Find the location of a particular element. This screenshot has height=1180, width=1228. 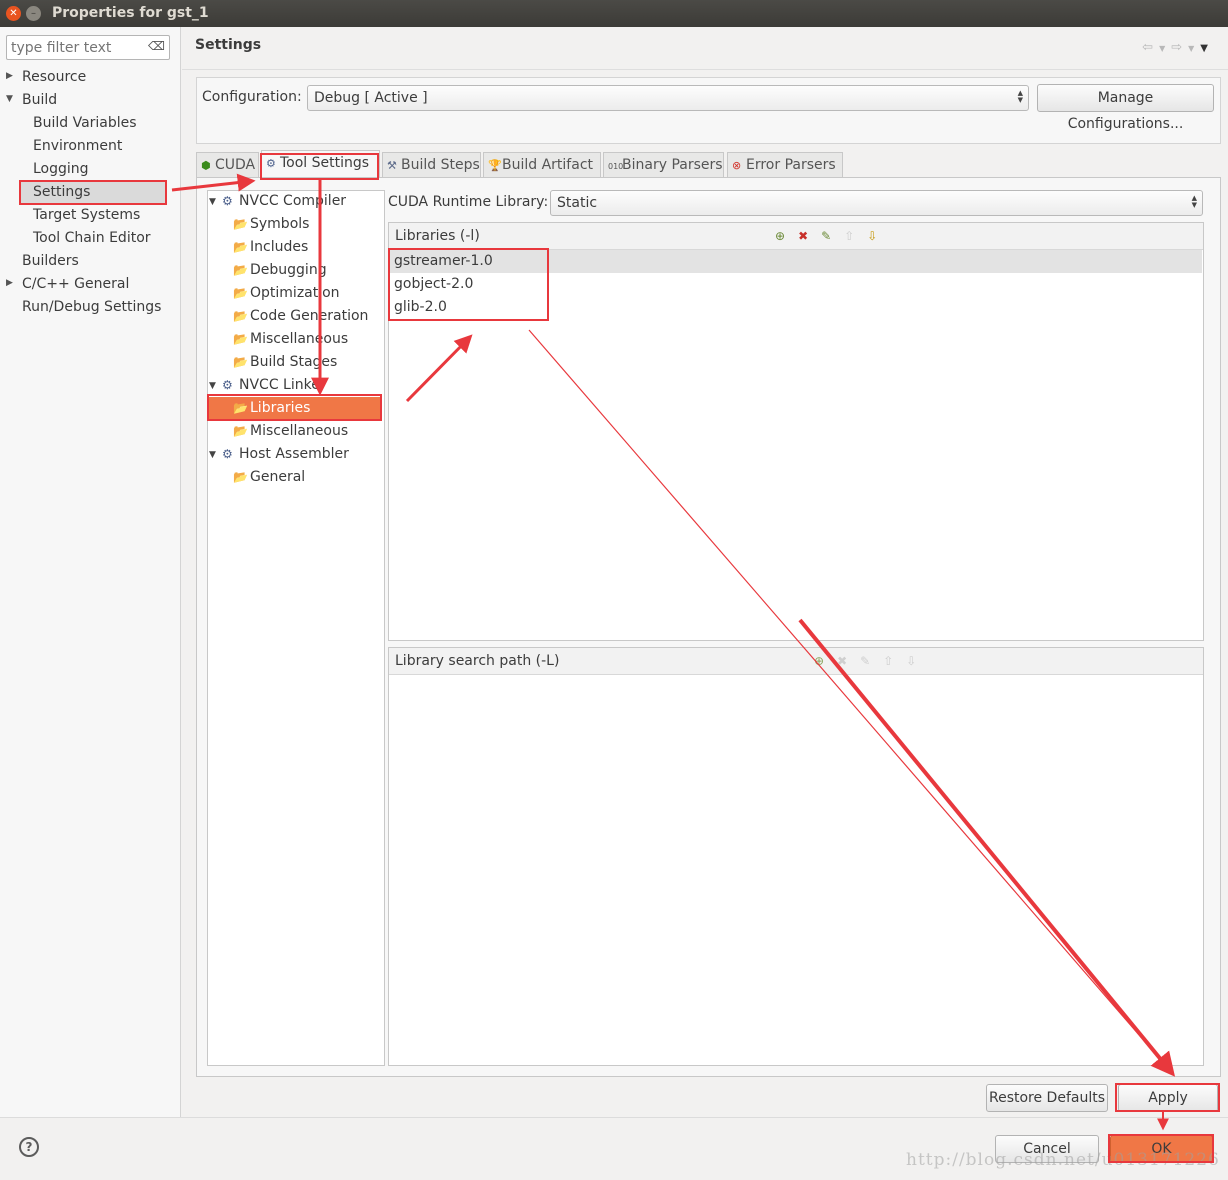

list-item: glib-2.0 is located at coordinates (796, 307).